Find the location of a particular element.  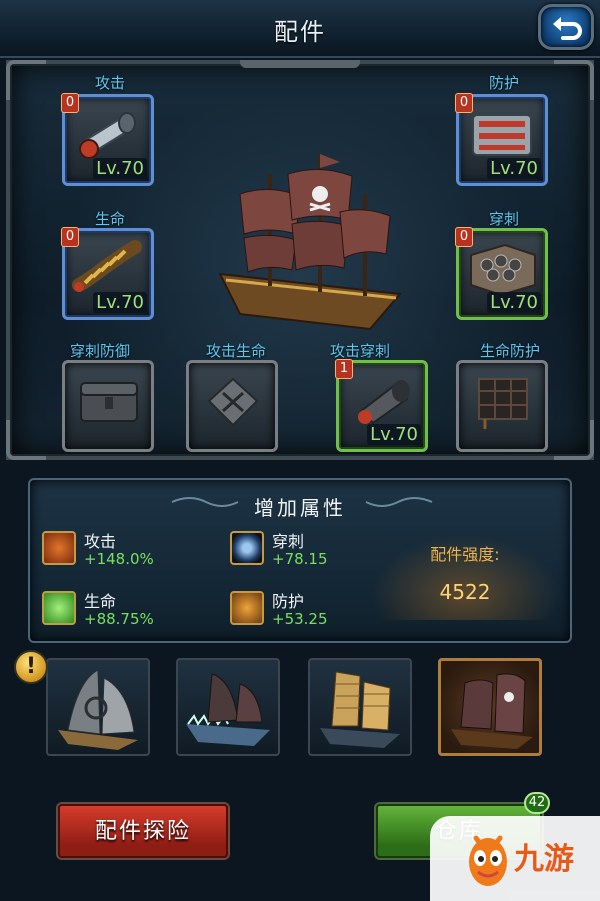

power-label: 配件强度: is located at coordinates (465, 554).